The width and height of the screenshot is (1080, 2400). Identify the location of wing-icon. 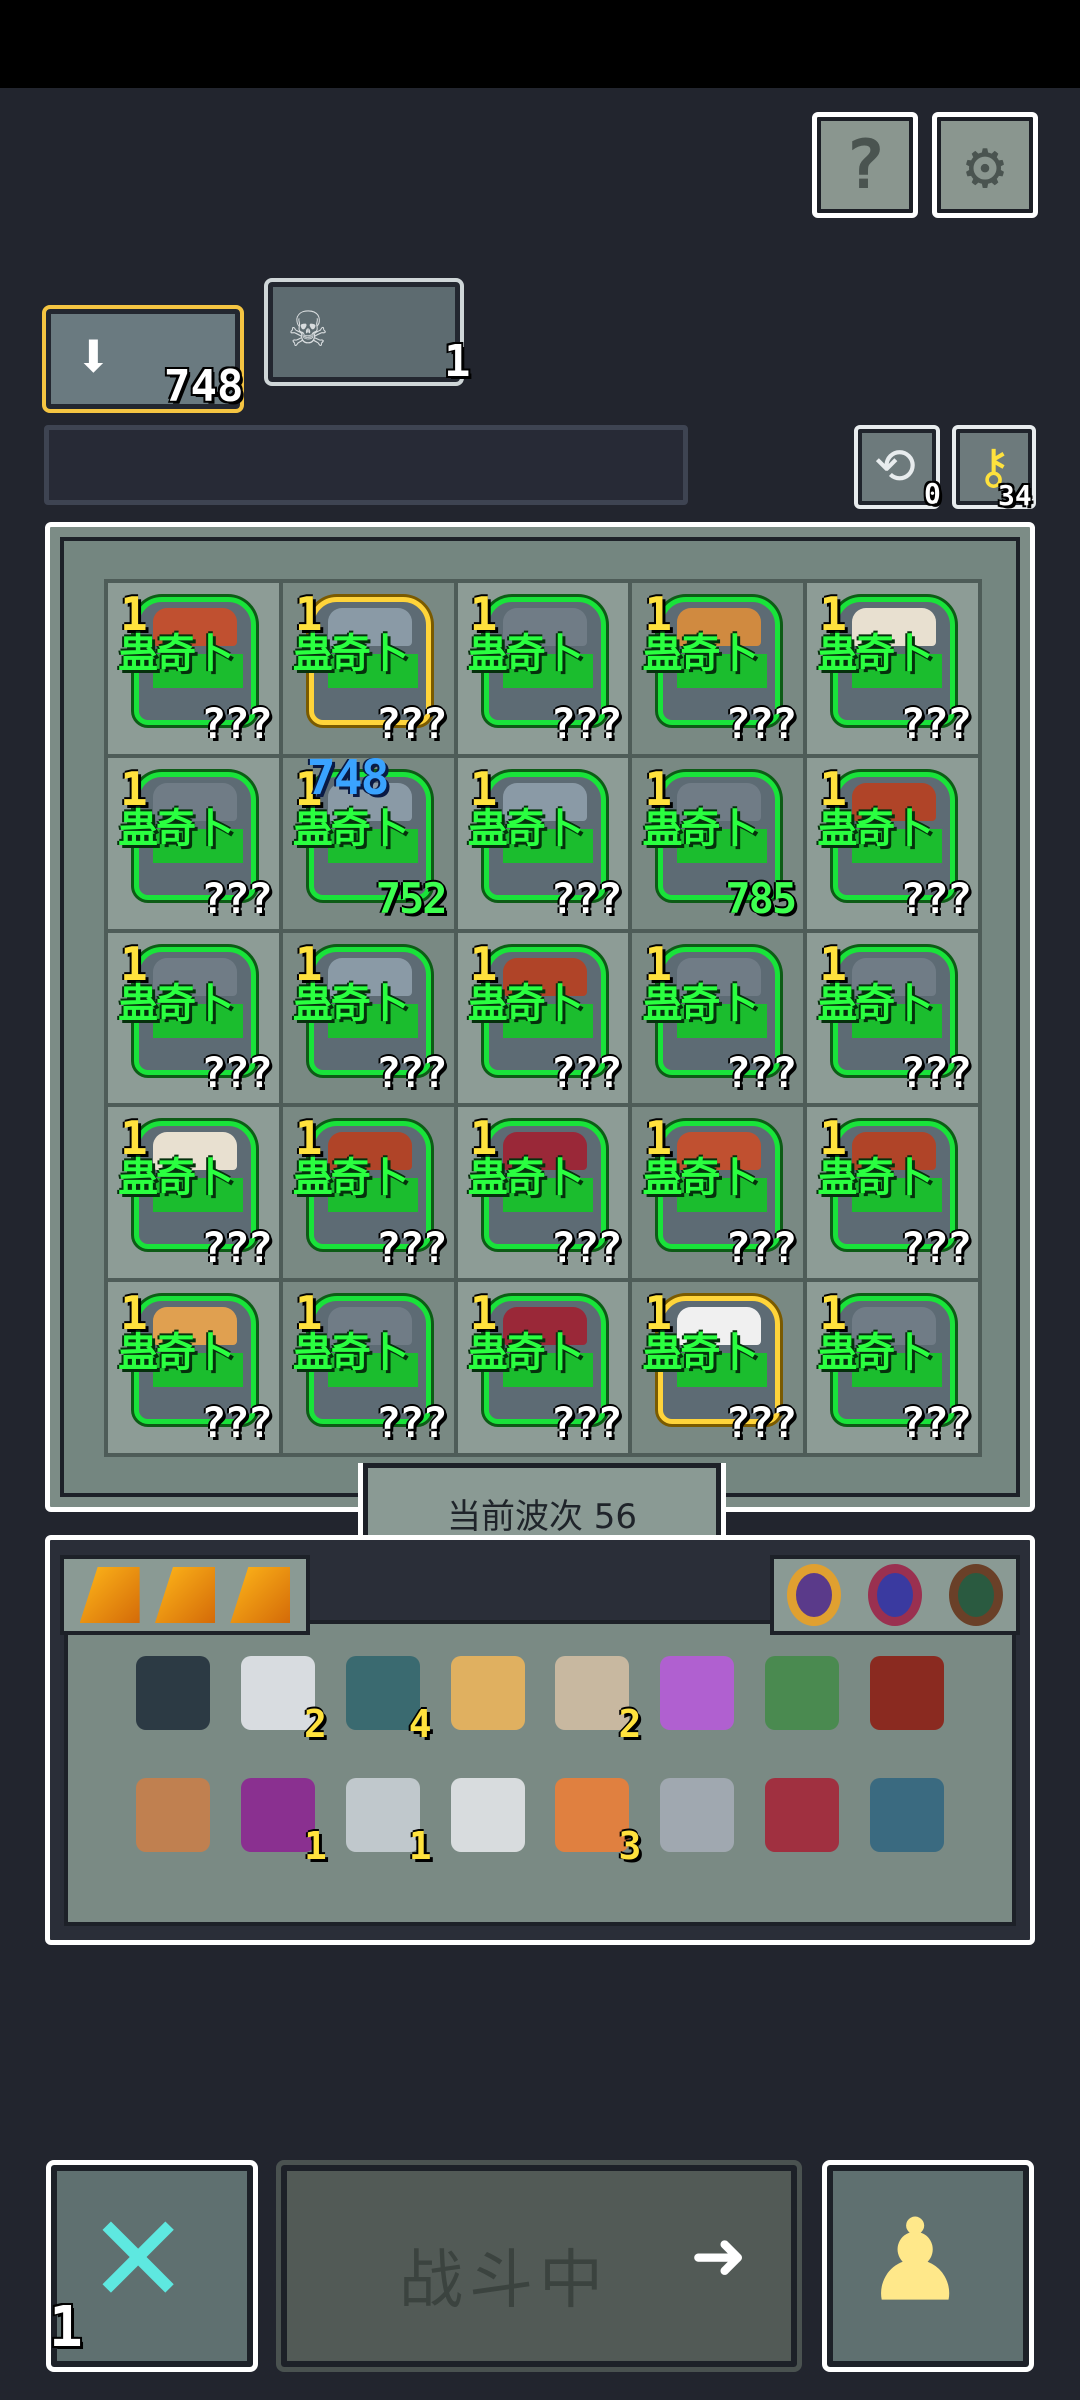
(906, 1815).